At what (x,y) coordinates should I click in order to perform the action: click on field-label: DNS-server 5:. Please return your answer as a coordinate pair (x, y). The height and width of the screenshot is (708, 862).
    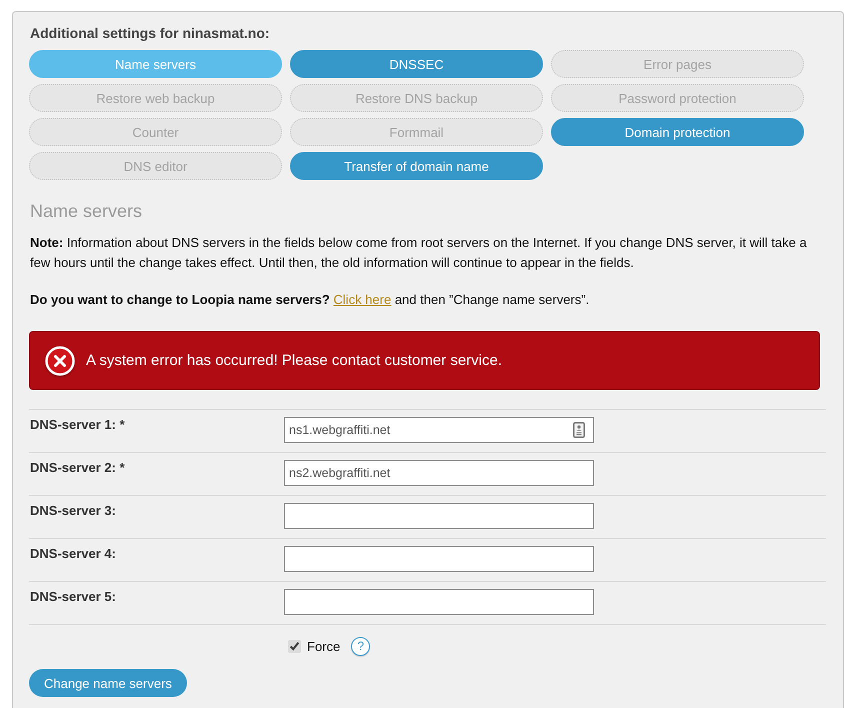
    Looking at the image, I should click on (73, 597).